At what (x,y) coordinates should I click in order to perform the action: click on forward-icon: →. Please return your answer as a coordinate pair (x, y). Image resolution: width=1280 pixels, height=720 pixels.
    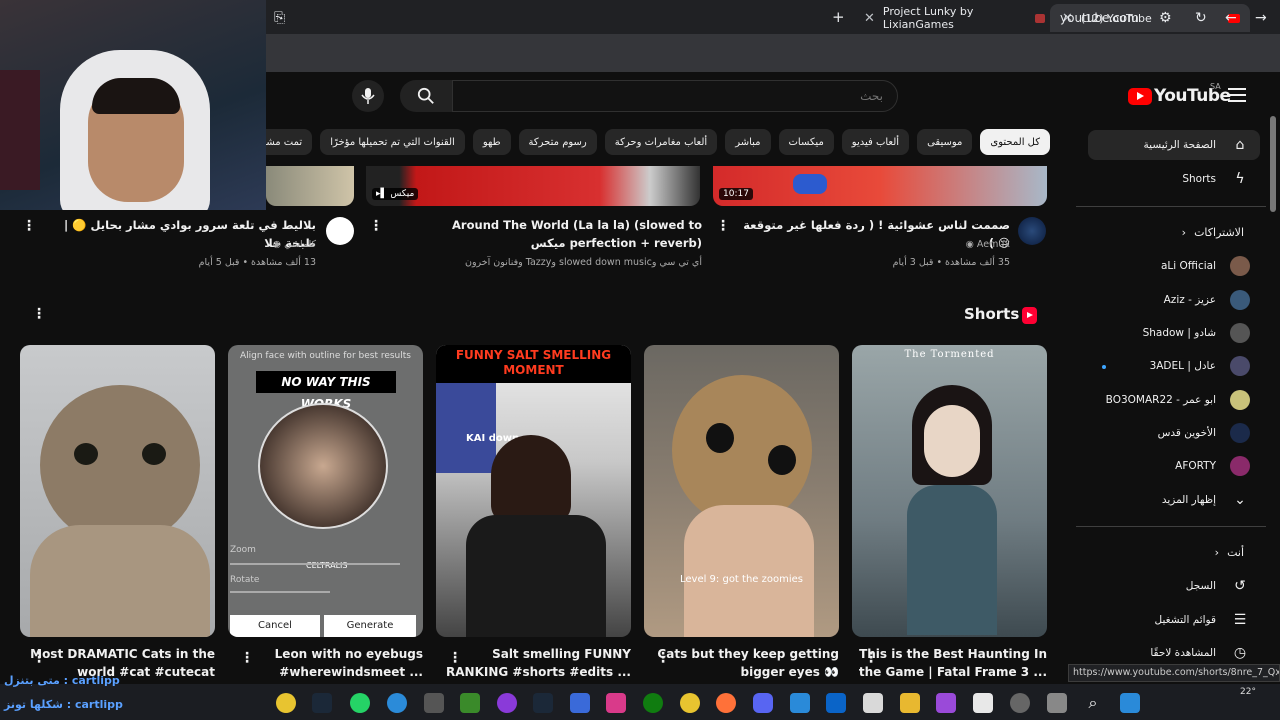
    Looking at the image, I should click on (1261, 18).